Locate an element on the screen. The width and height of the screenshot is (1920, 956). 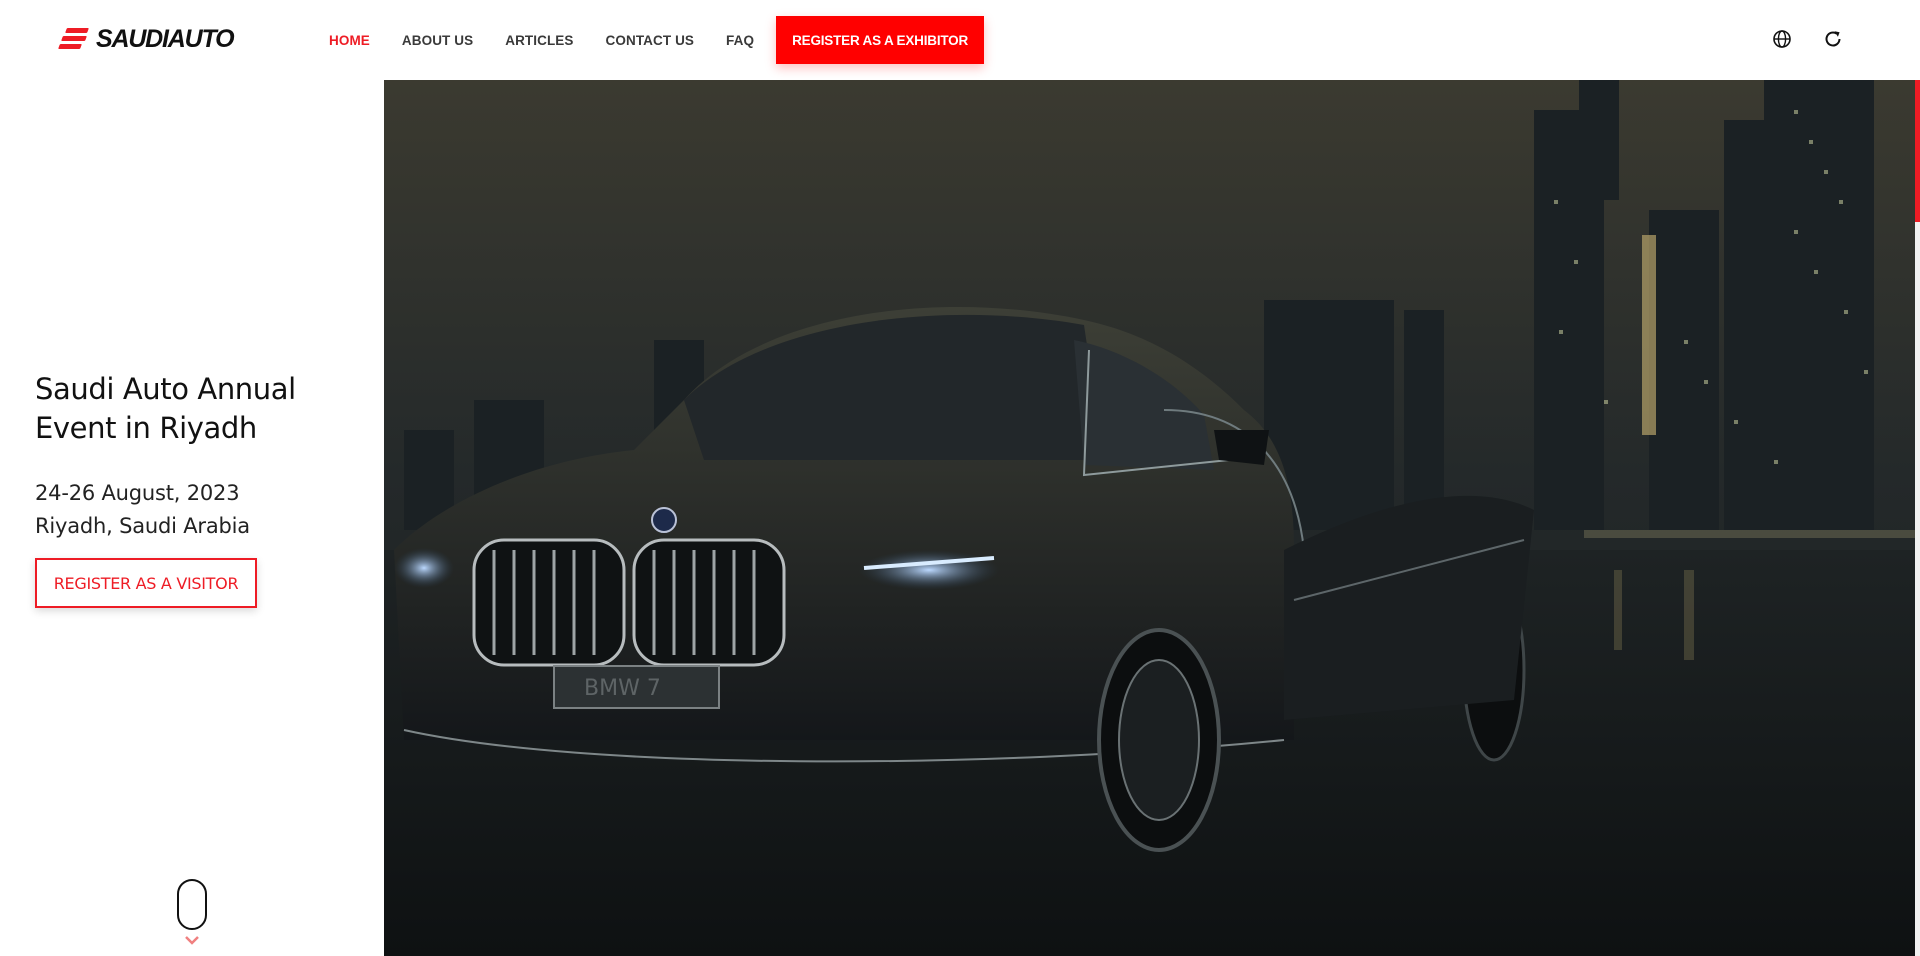
nav-home: HOME is located at coordinates (349, 40).